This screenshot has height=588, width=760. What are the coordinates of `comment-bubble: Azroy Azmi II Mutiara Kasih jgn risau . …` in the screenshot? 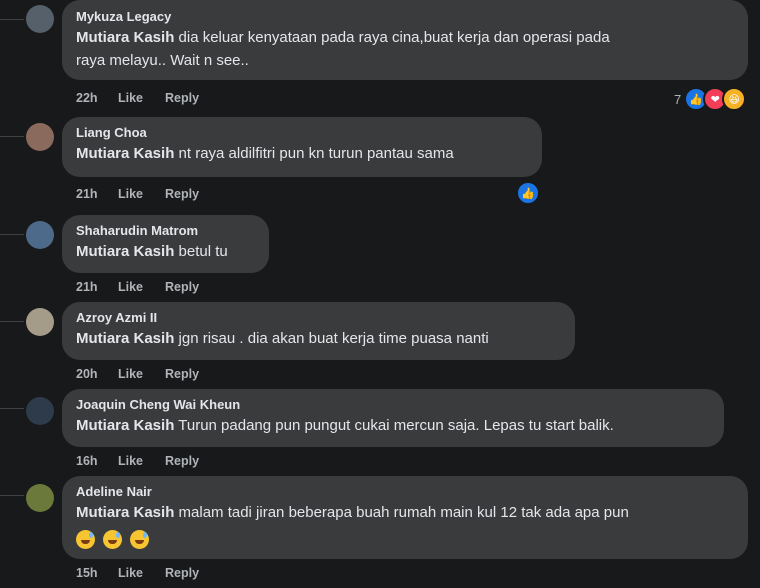 It's located at (318, 331).